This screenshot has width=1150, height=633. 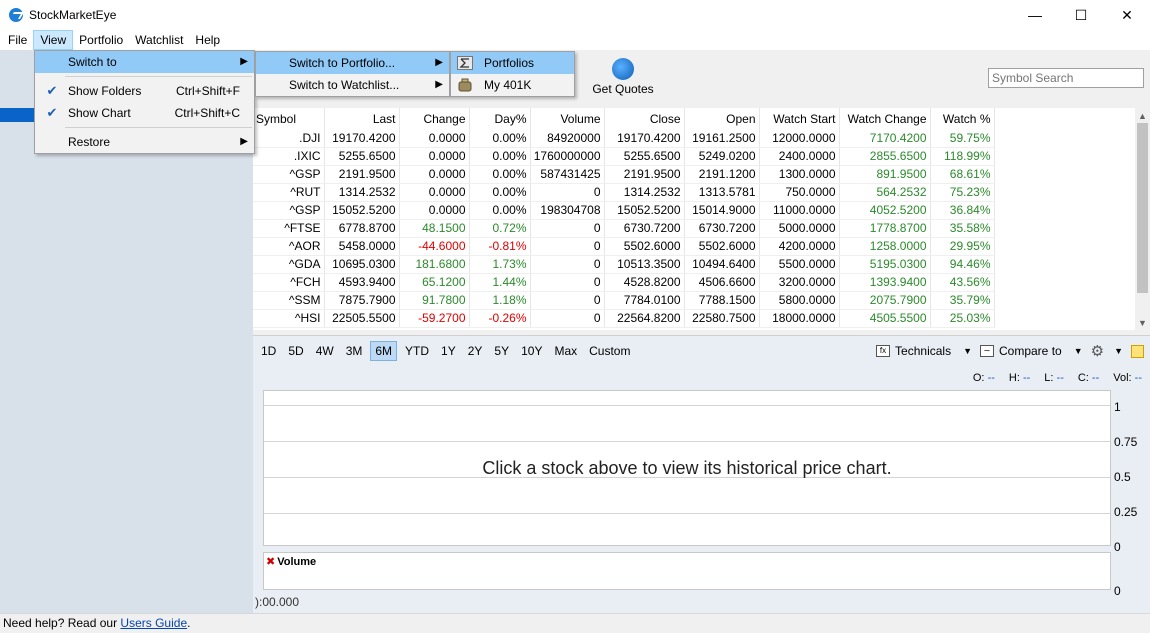 What do you see at coordinates (722, 300) in the screenshot?
I see `cell-open: 7788.1500` at bounding box center [722, 300].